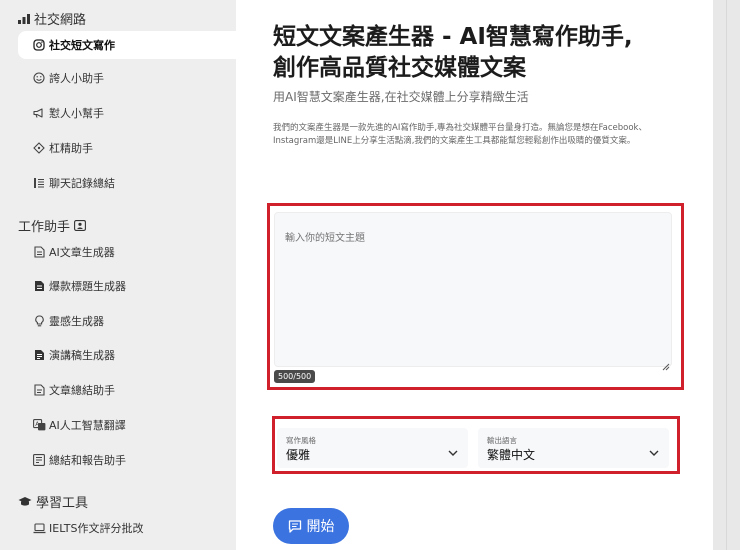 Image resolution: width=740 pixels, height=550 pixels. I want to click on sidebar-item-roast: 懟人小幫手, so click(127, 113).